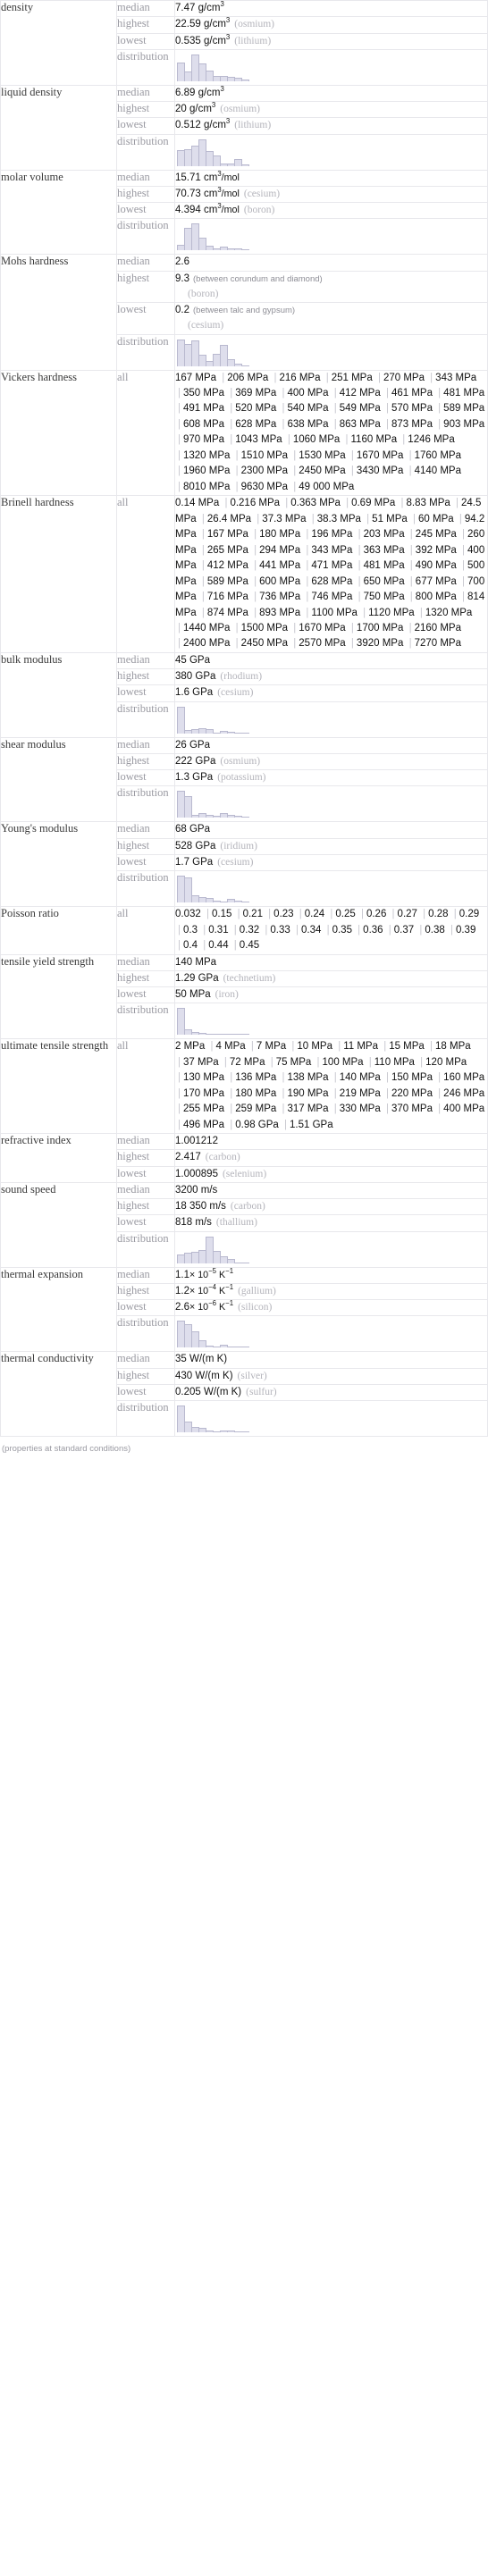 This screenshot has width=488, height=2576. Describe the element at coordinates (308, 1109) in the screenshot. I see `value-item: 317 MPa` at that location.